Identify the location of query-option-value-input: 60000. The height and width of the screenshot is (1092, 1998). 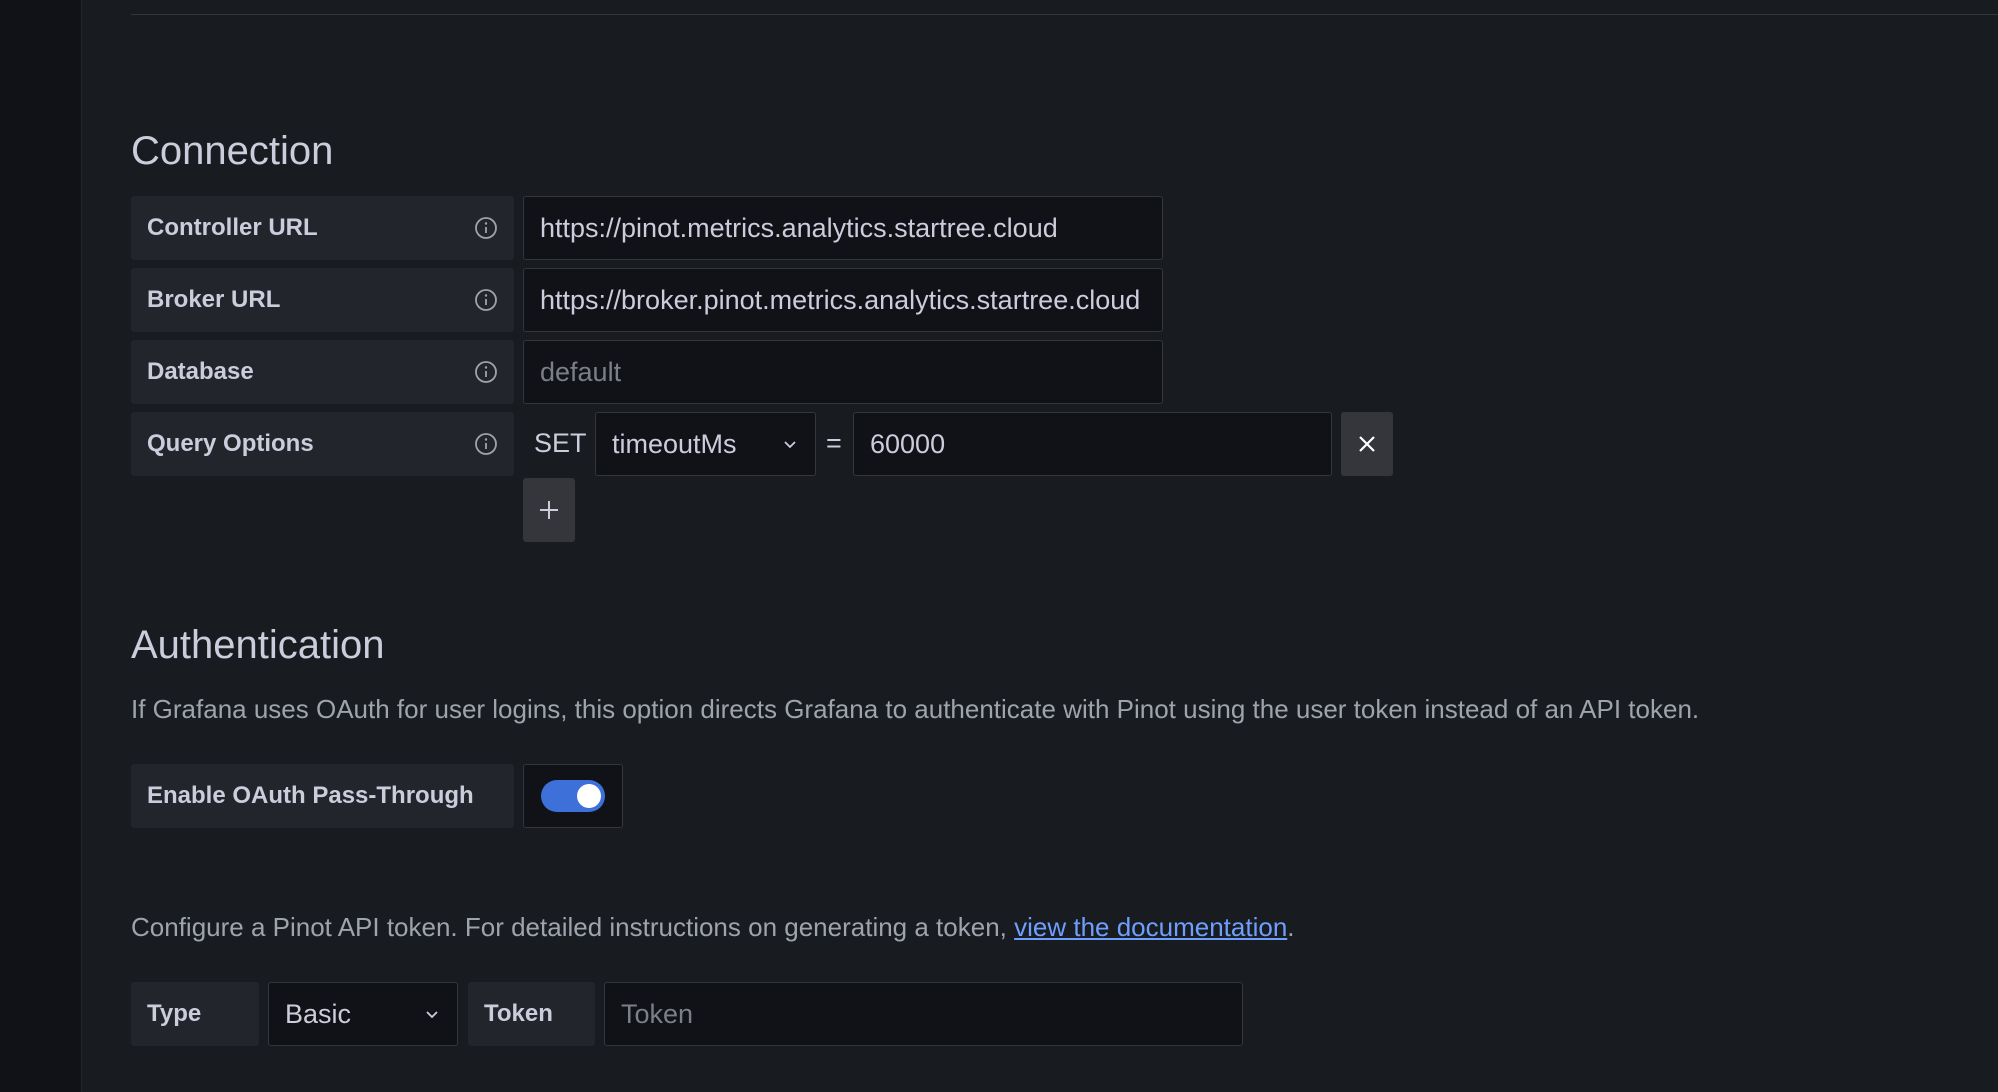
(1092, 444).